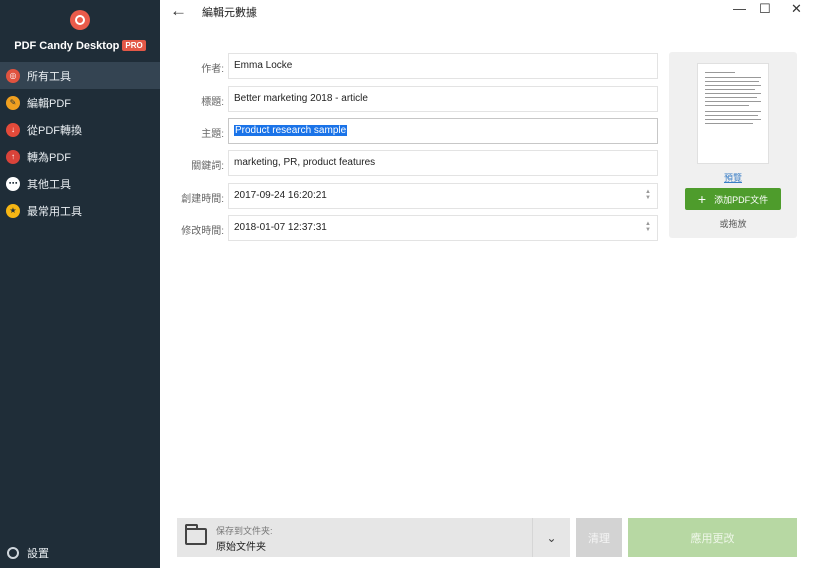  What do you see at coordinates (80, 102) in the screenshot?
I see `sidebar-item-edit-pdf: ✎ 編輯PDF` at bounding box center [80, 102].